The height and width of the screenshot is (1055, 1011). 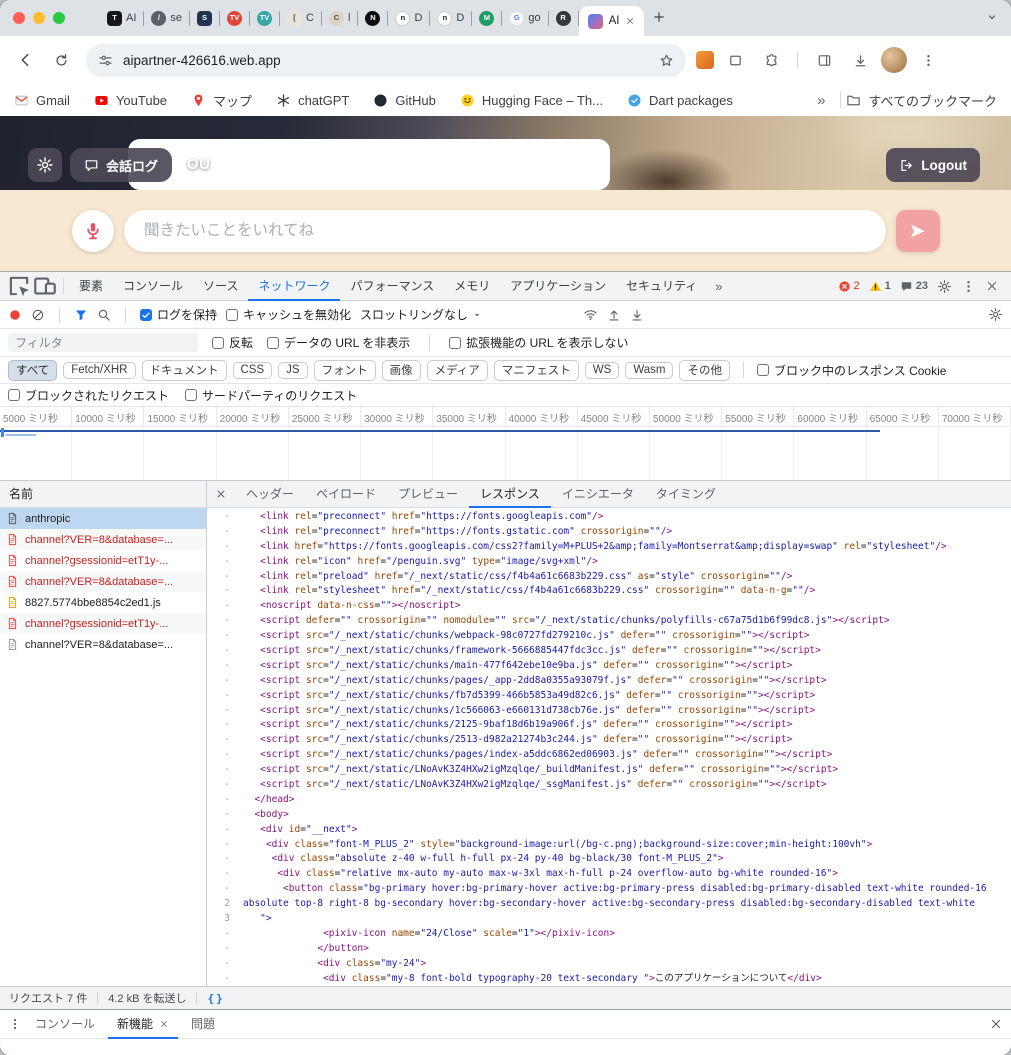 I want to click on browser-tab: / se, so click(x=166, y=18).